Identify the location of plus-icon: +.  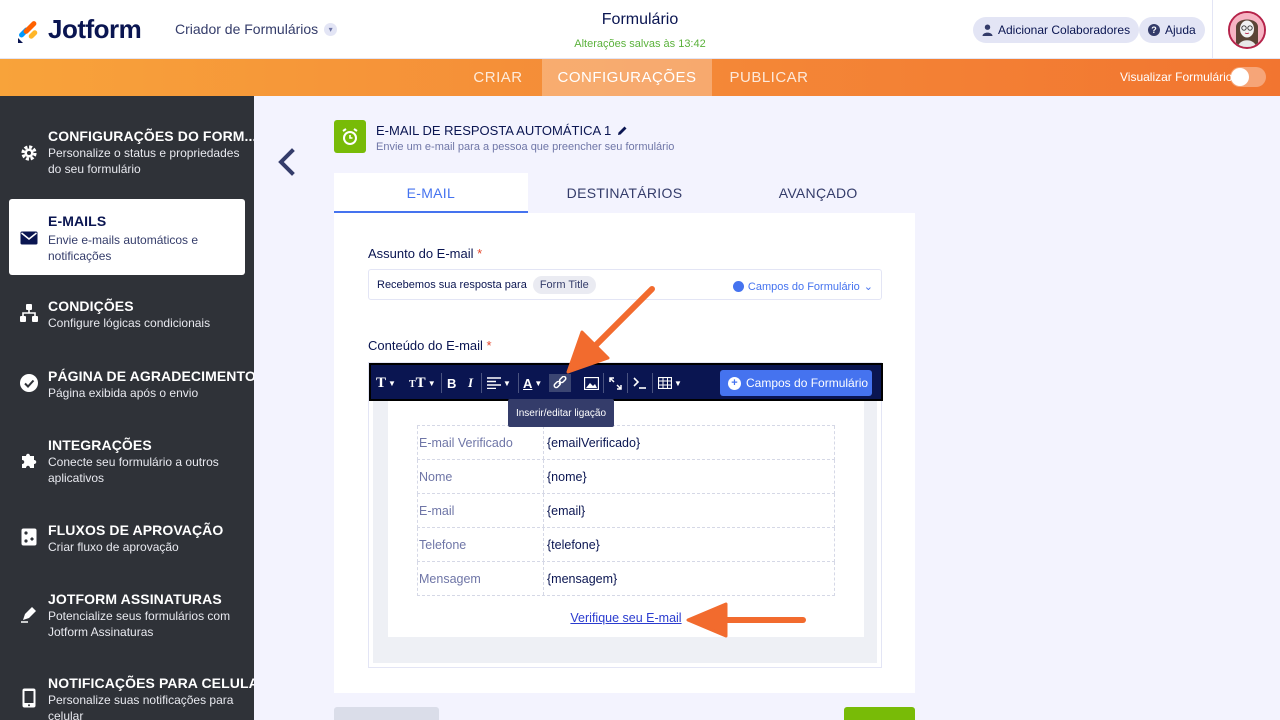
(734, 383).